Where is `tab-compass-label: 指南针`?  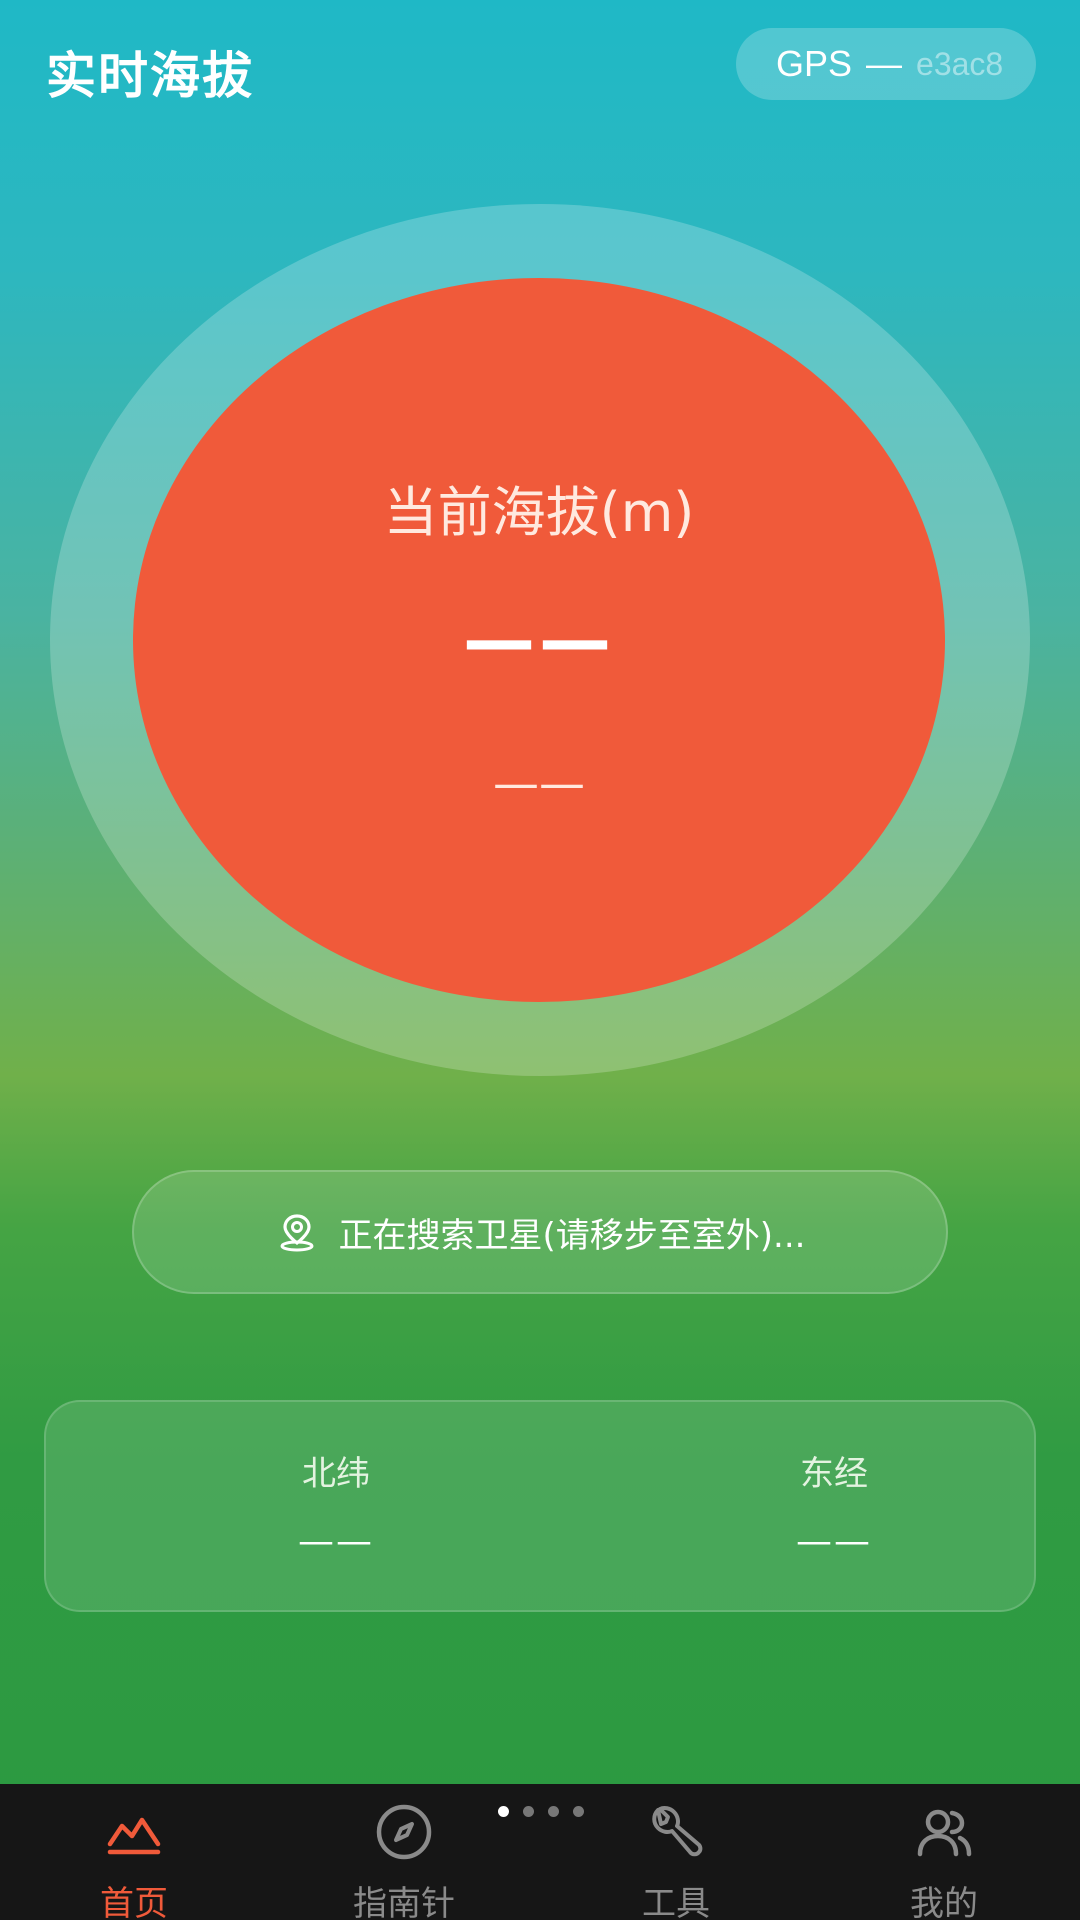 tab-compass-label: 指南针 is located at coordinates (404, 1902).